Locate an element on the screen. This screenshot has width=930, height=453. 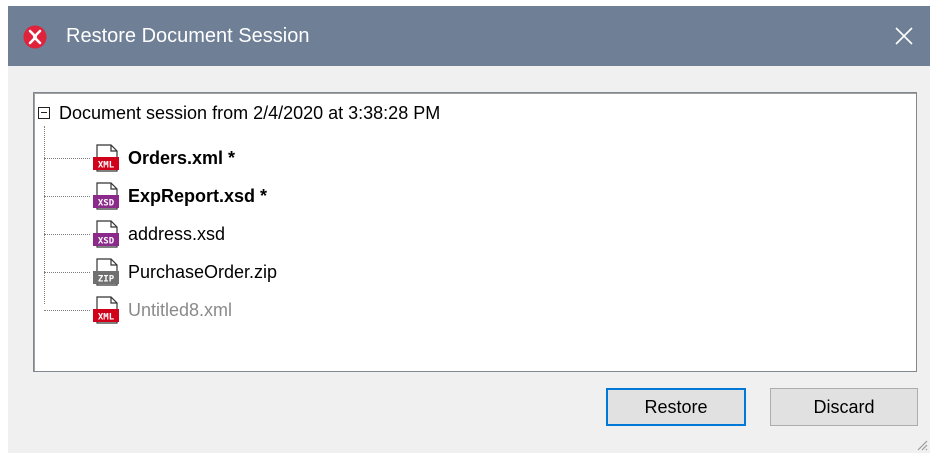
altova-app-icon is located at coordinates (35, 37).